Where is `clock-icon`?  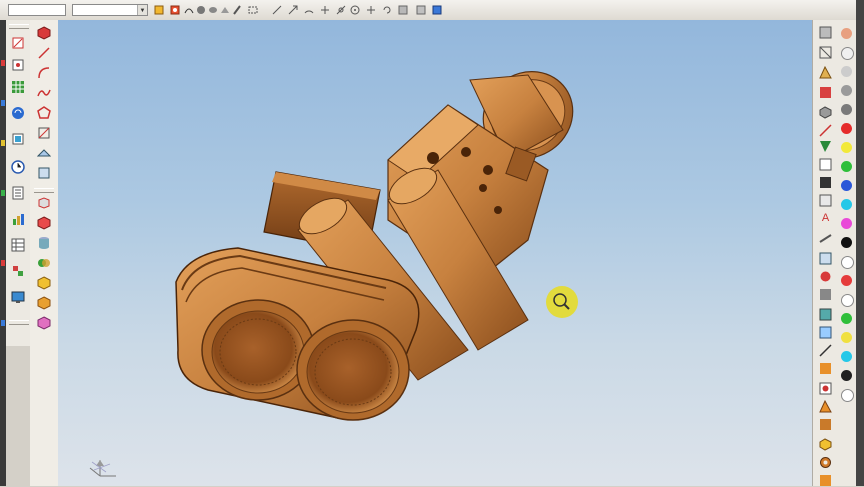 clock-icon is located at coordinates (18, 167).